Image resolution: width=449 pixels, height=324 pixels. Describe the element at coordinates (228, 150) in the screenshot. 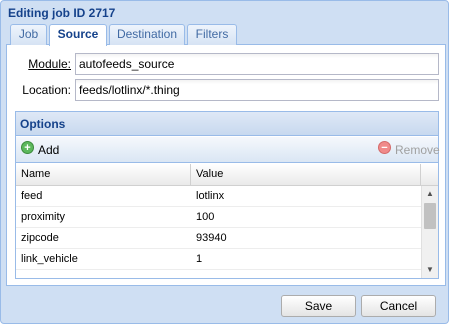

I see `options-toolbar: + Add − Remove` at that location.